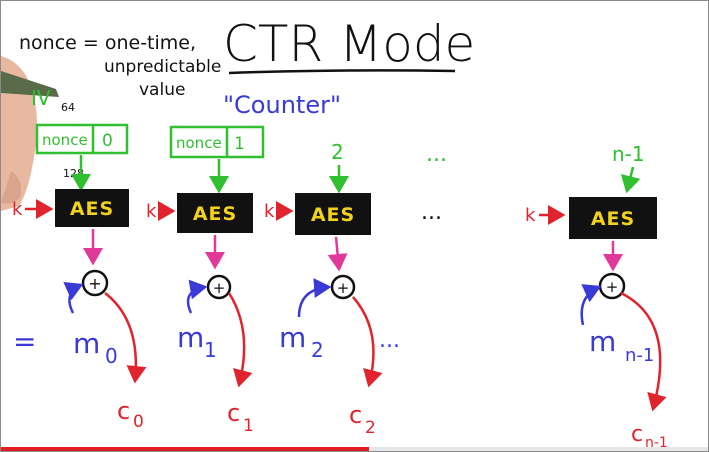  What do you see at coordinates (162, 67) in the screenshot?
I see `nonce-definition-line2: unpredictable` at bounding box center [162, 67].